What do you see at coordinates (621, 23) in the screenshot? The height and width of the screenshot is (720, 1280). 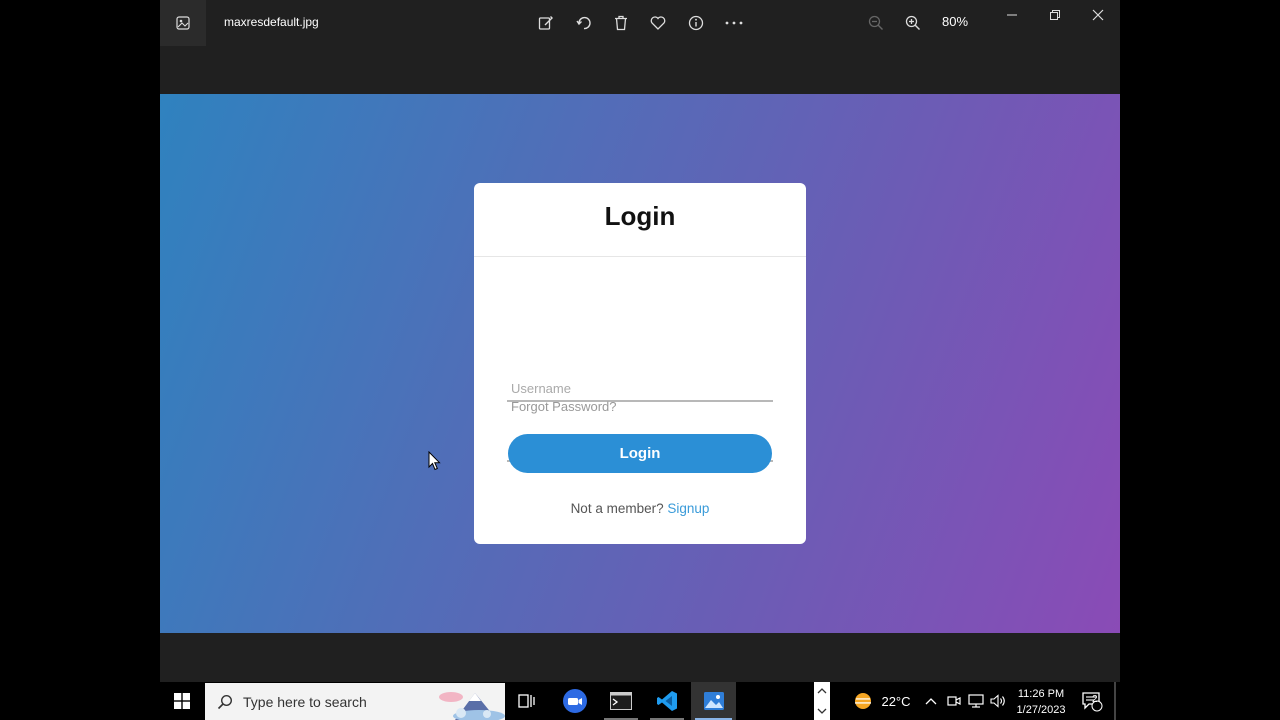 I see `delete-icon` at bounding box center [621, 23].